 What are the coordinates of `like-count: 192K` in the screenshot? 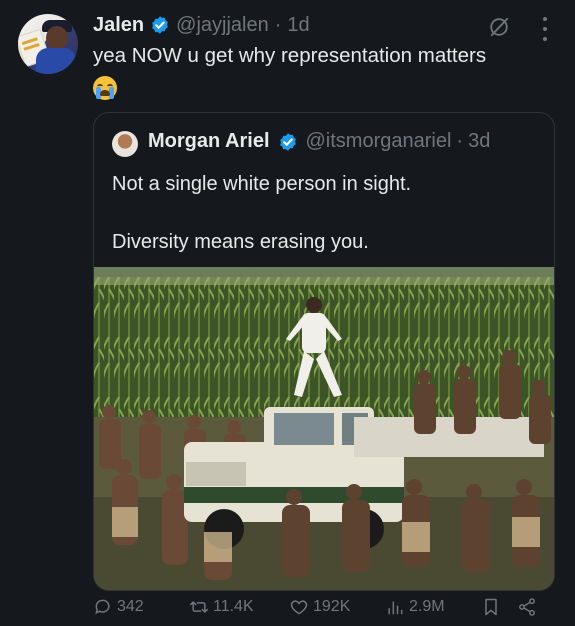 It's located at (332, 606).